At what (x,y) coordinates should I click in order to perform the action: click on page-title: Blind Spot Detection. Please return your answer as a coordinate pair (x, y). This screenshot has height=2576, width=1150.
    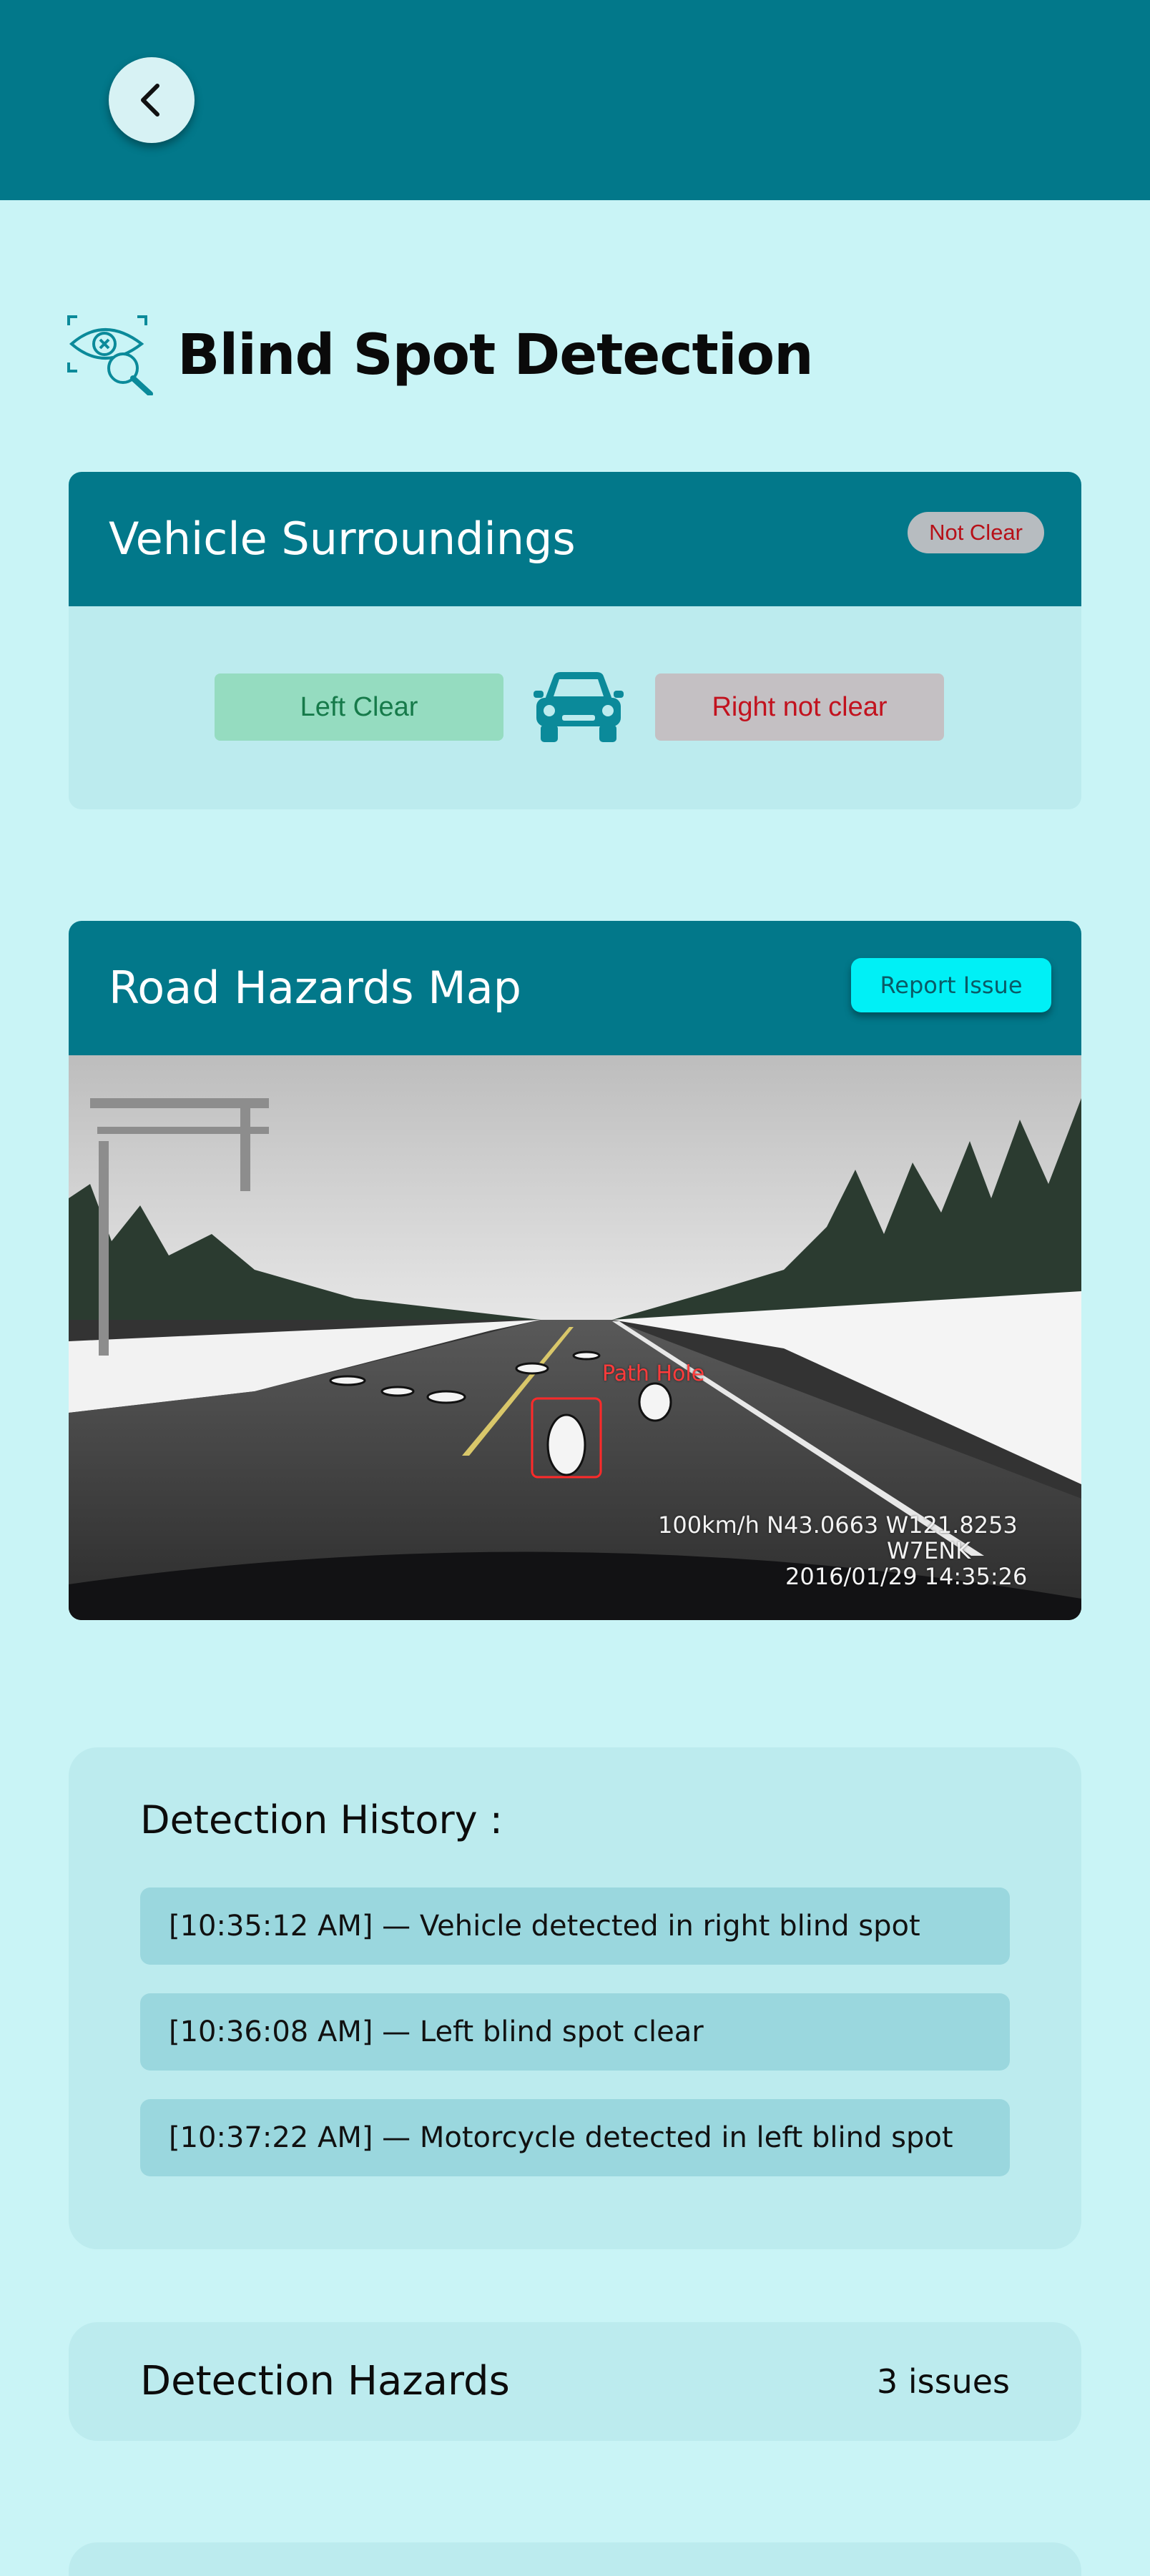
    Looking at the image, I should click on (496, 355).